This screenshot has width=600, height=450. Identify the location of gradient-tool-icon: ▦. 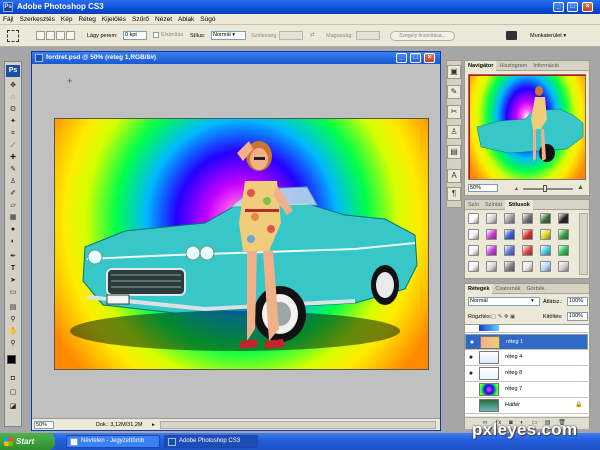
(13, 217).